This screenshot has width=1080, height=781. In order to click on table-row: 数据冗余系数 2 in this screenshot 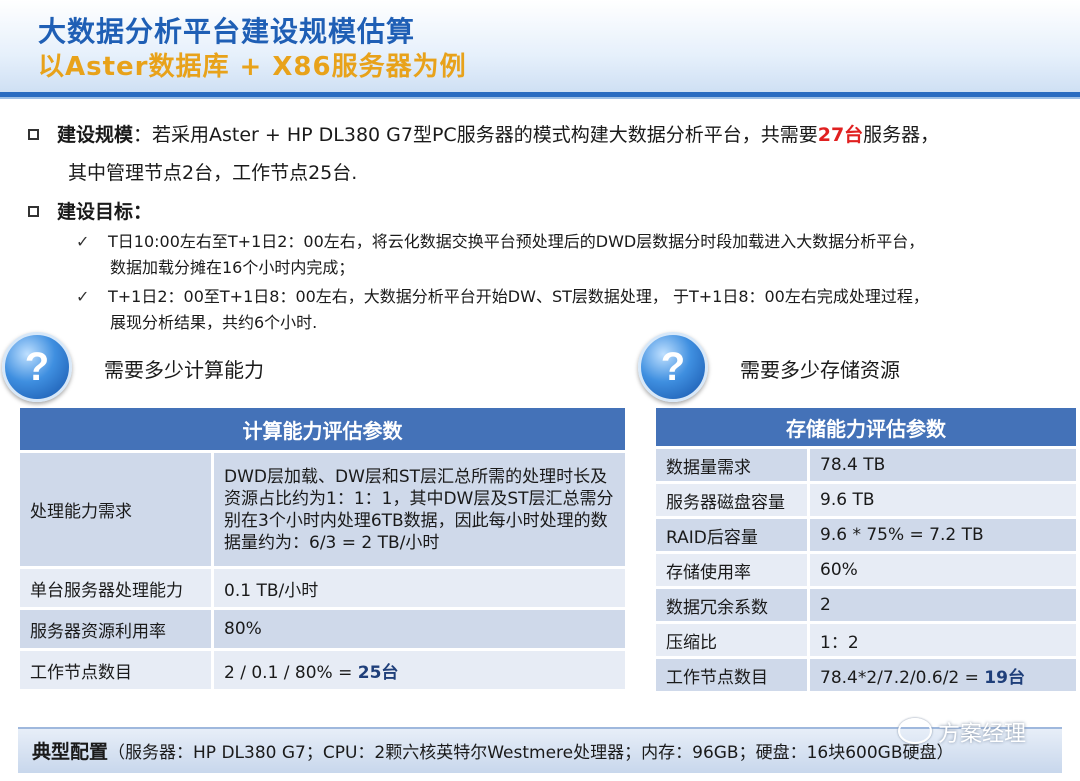, I will do `click(866, 605)`.